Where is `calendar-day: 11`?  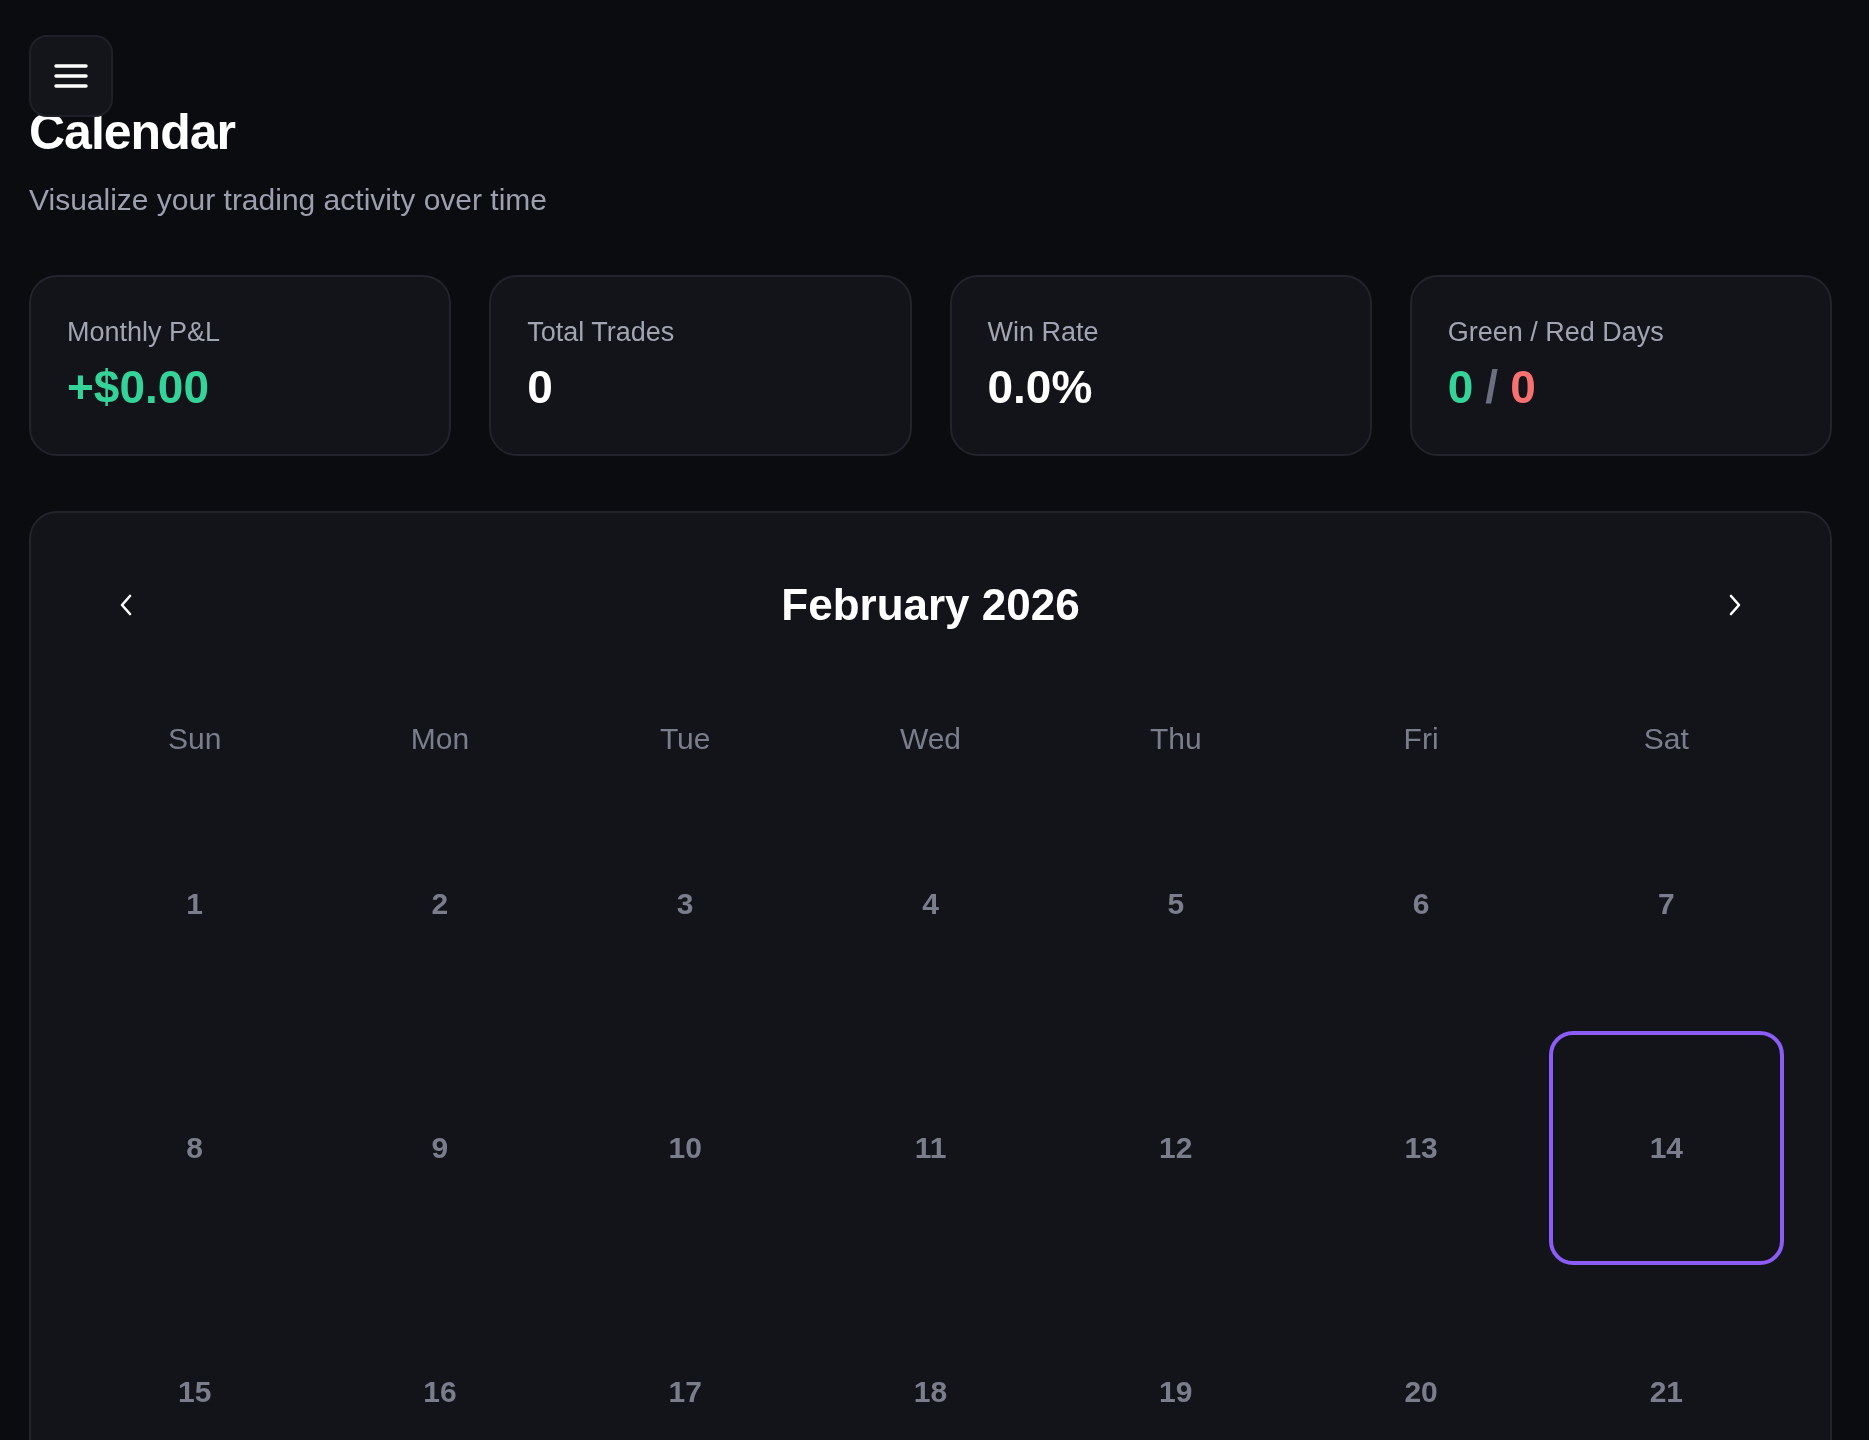 calendar-day: 11 is located at coordinates (930, 1148).